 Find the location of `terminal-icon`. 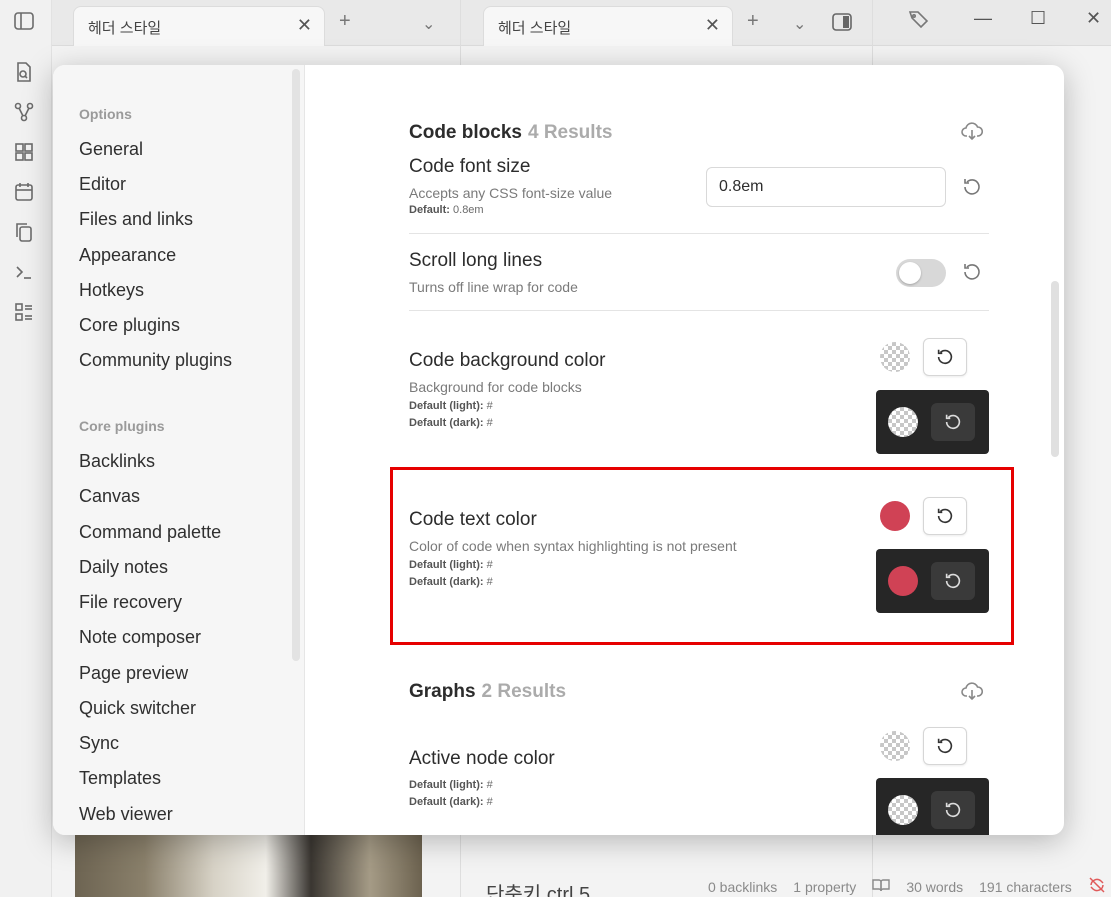

terminal-icon is located at coordinates (24, 272).